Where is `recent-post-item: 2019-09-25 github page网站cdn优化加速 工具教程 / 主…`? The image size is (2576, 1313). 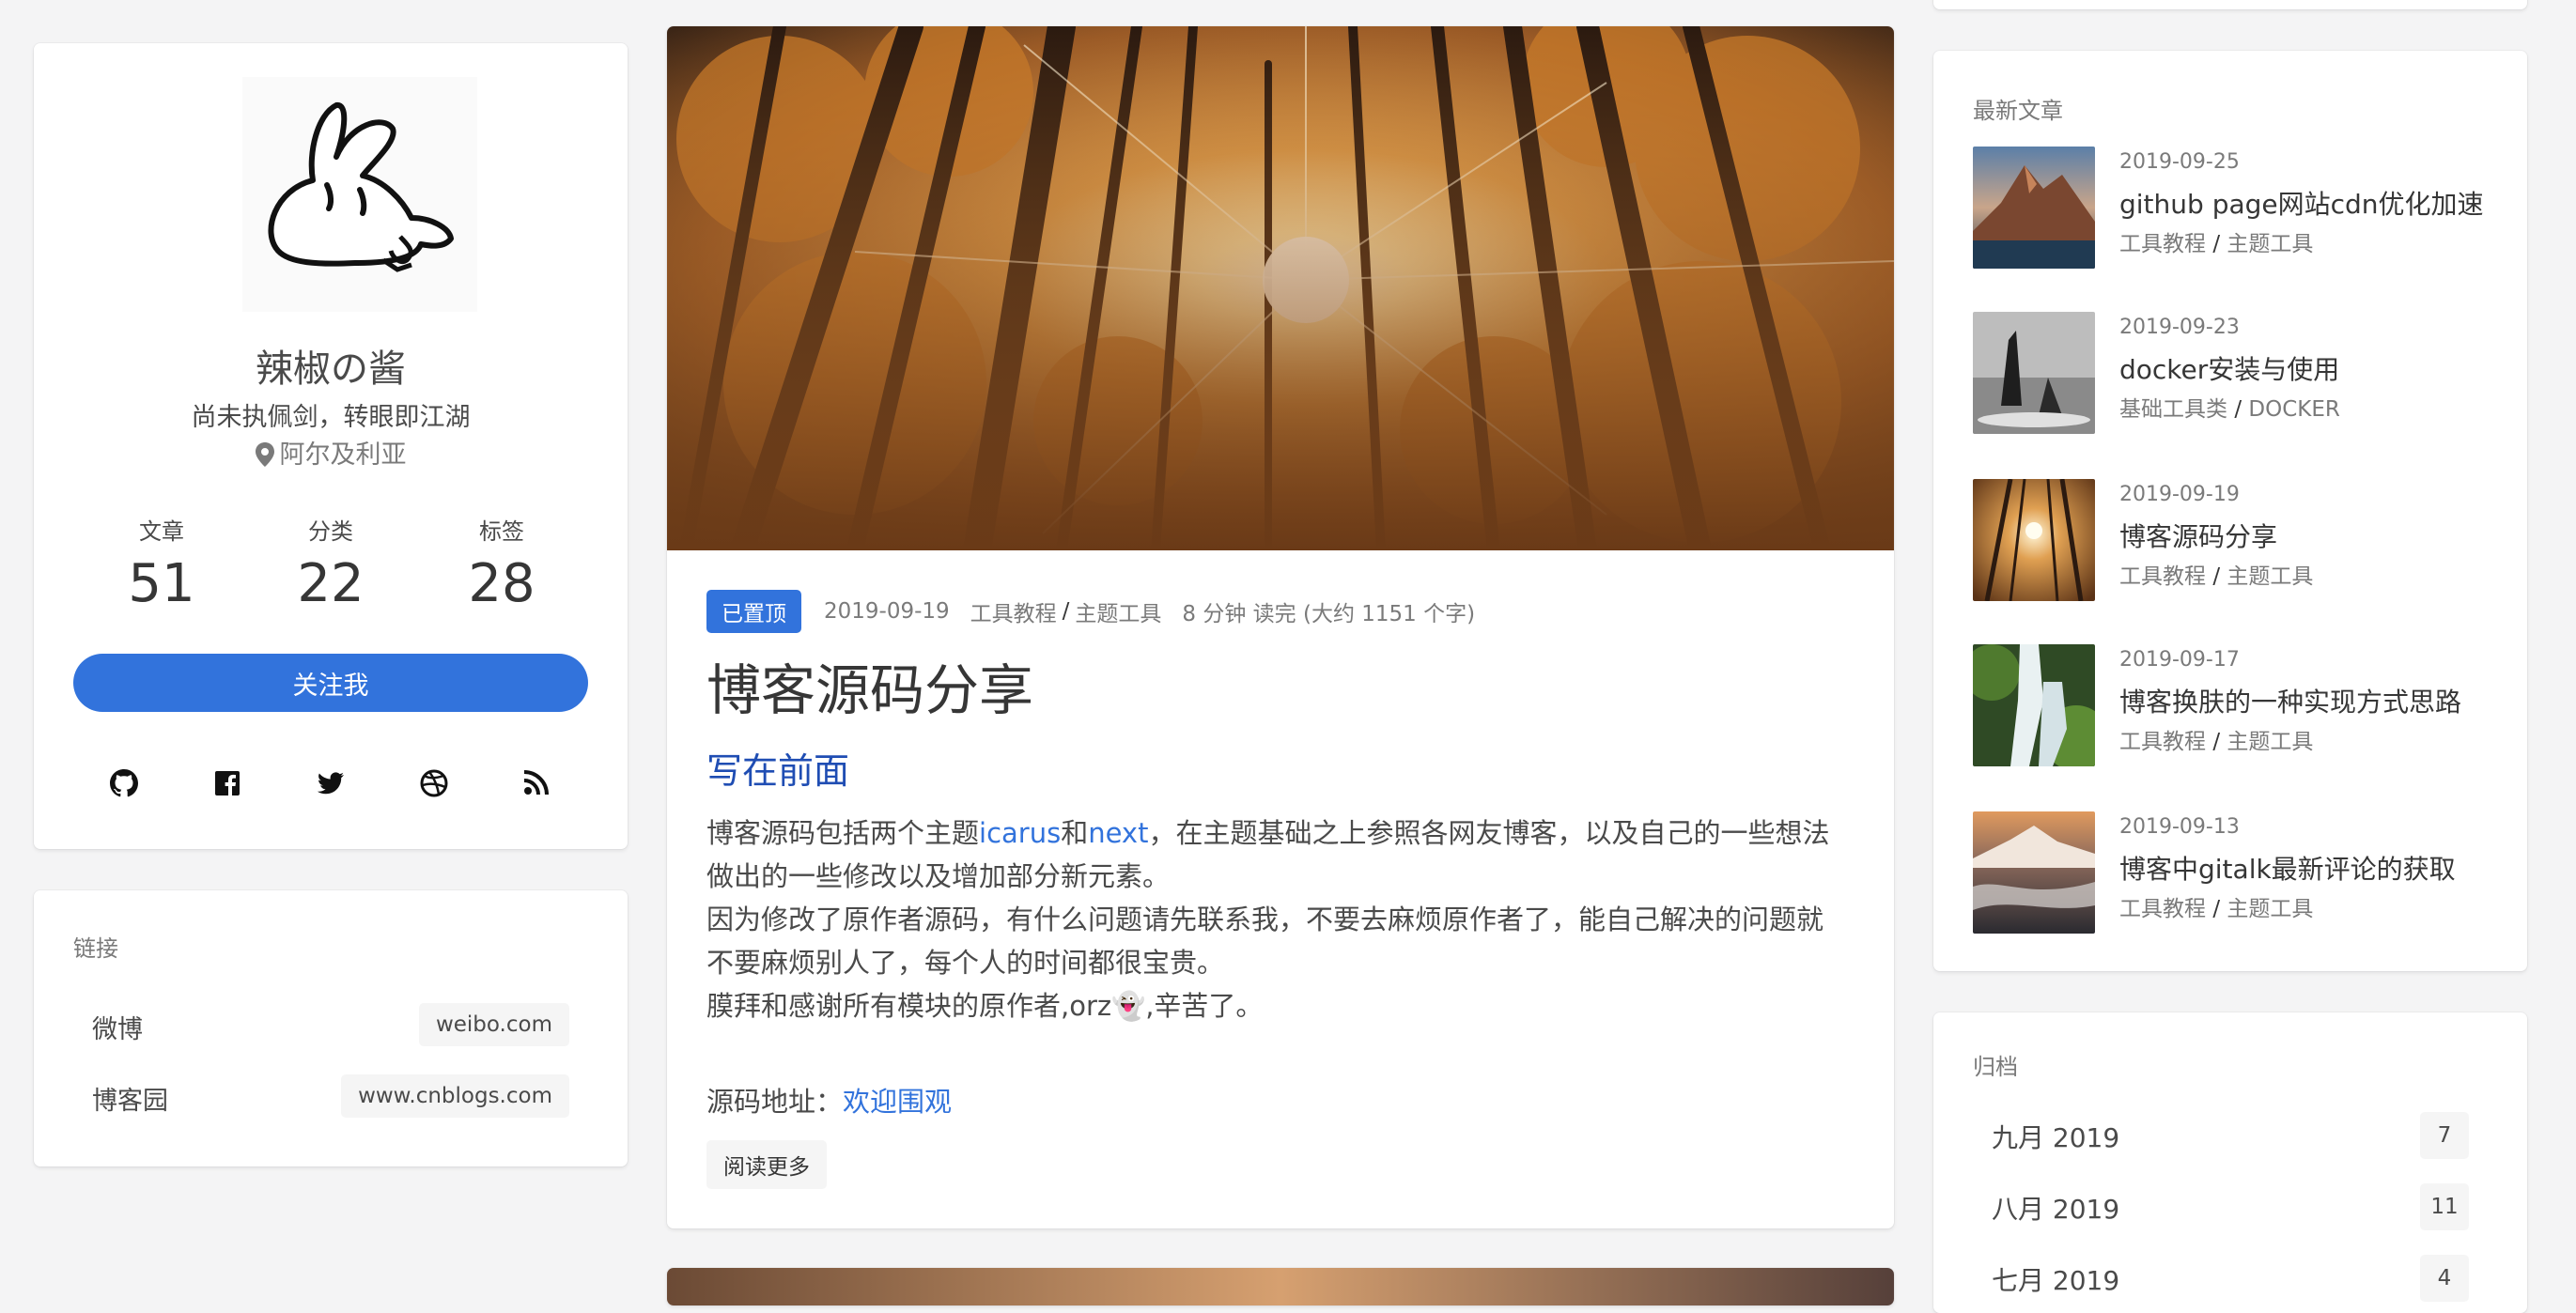
recent-post-item: 2019-09-25 github page网站cdn优化加速 工具教程 / 主… is located at coordinates (2236, 208).